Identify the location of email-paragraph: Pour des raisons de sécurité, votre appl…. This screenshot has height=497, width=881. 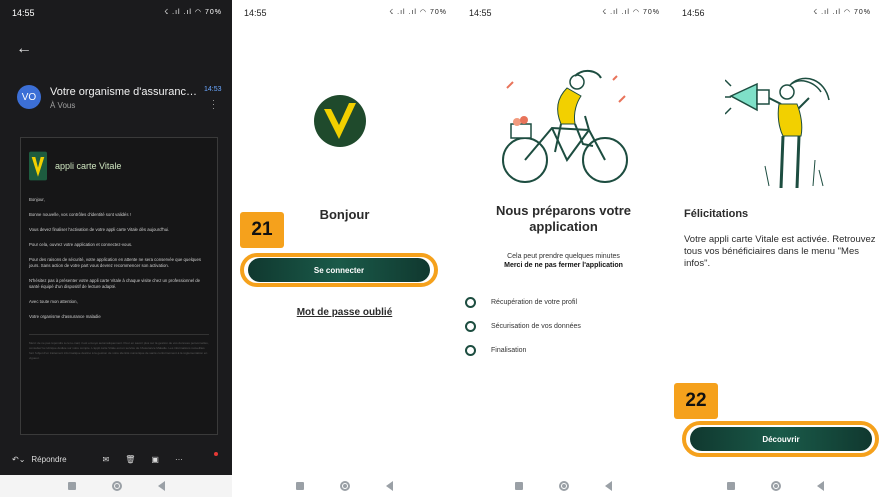
(115, 262).